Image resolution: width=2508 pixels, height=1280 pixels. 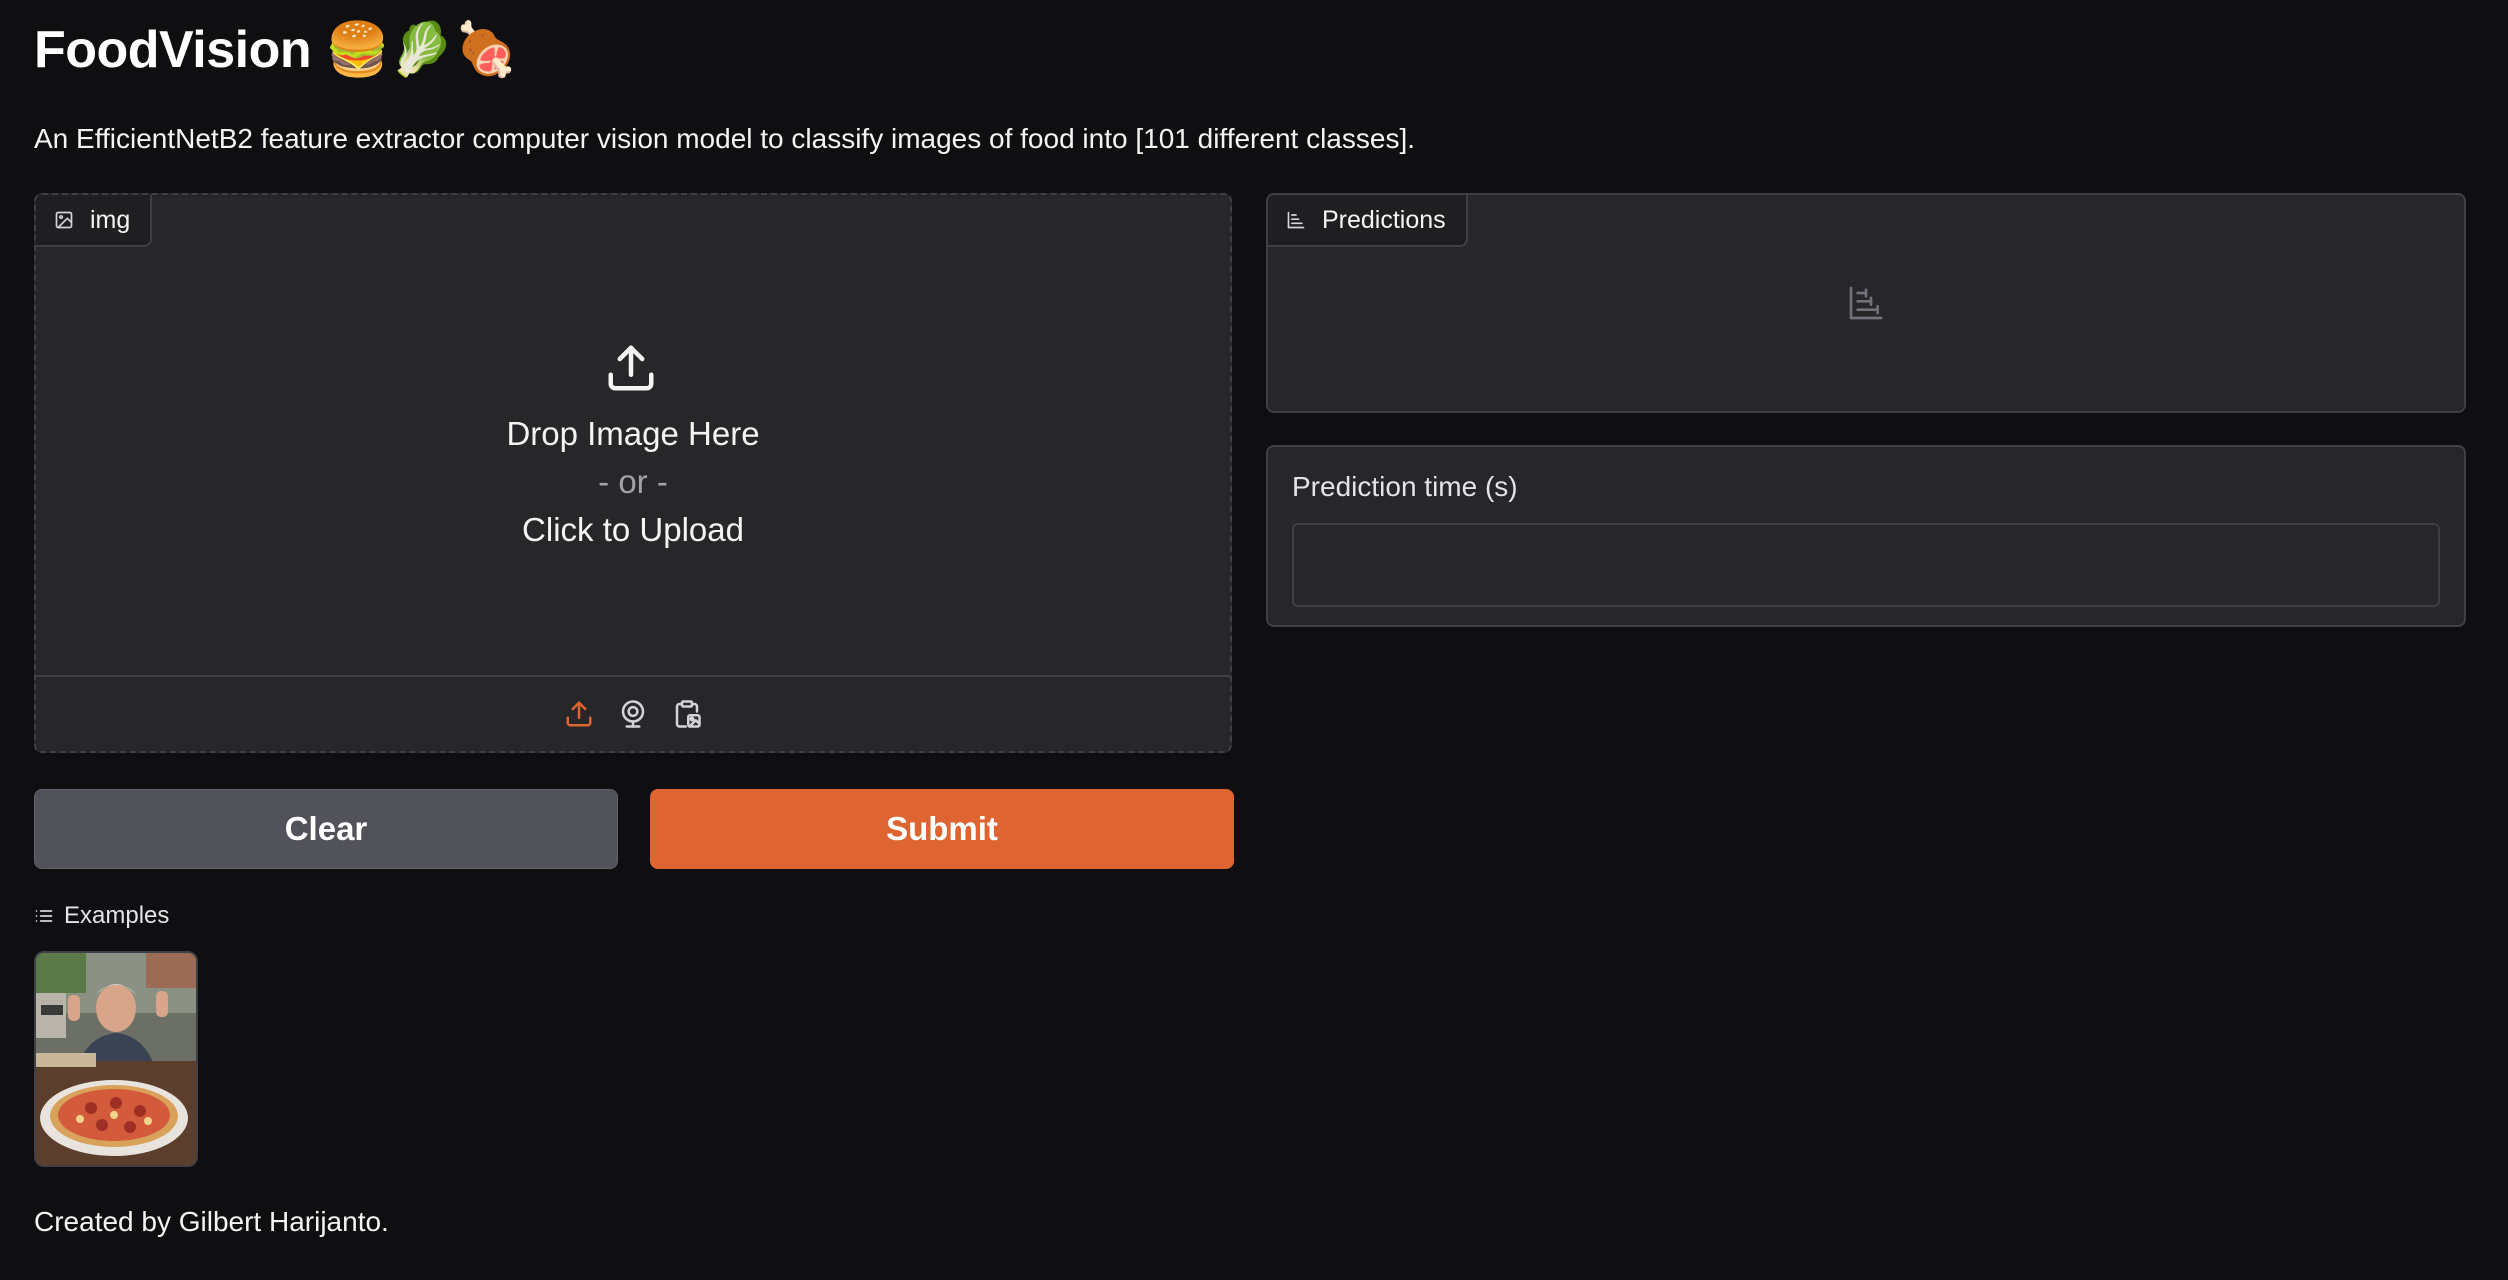 I want to click on predictions-label: Predictions, so click(x=1368, y=221).